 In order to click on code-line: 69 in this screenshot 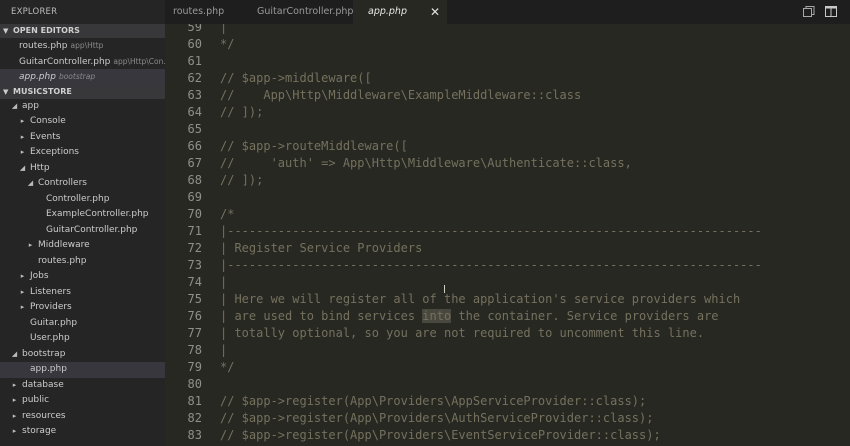, I will do `click(507, 197)`.